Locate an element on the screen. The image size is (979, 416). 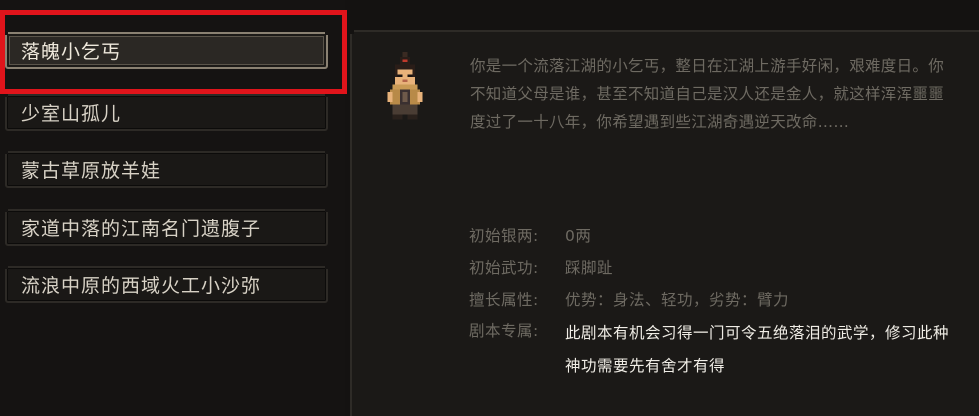
background-option-western-monk: 流浪中原的西域火工小沙弥 is located at coordinates (166, 284).